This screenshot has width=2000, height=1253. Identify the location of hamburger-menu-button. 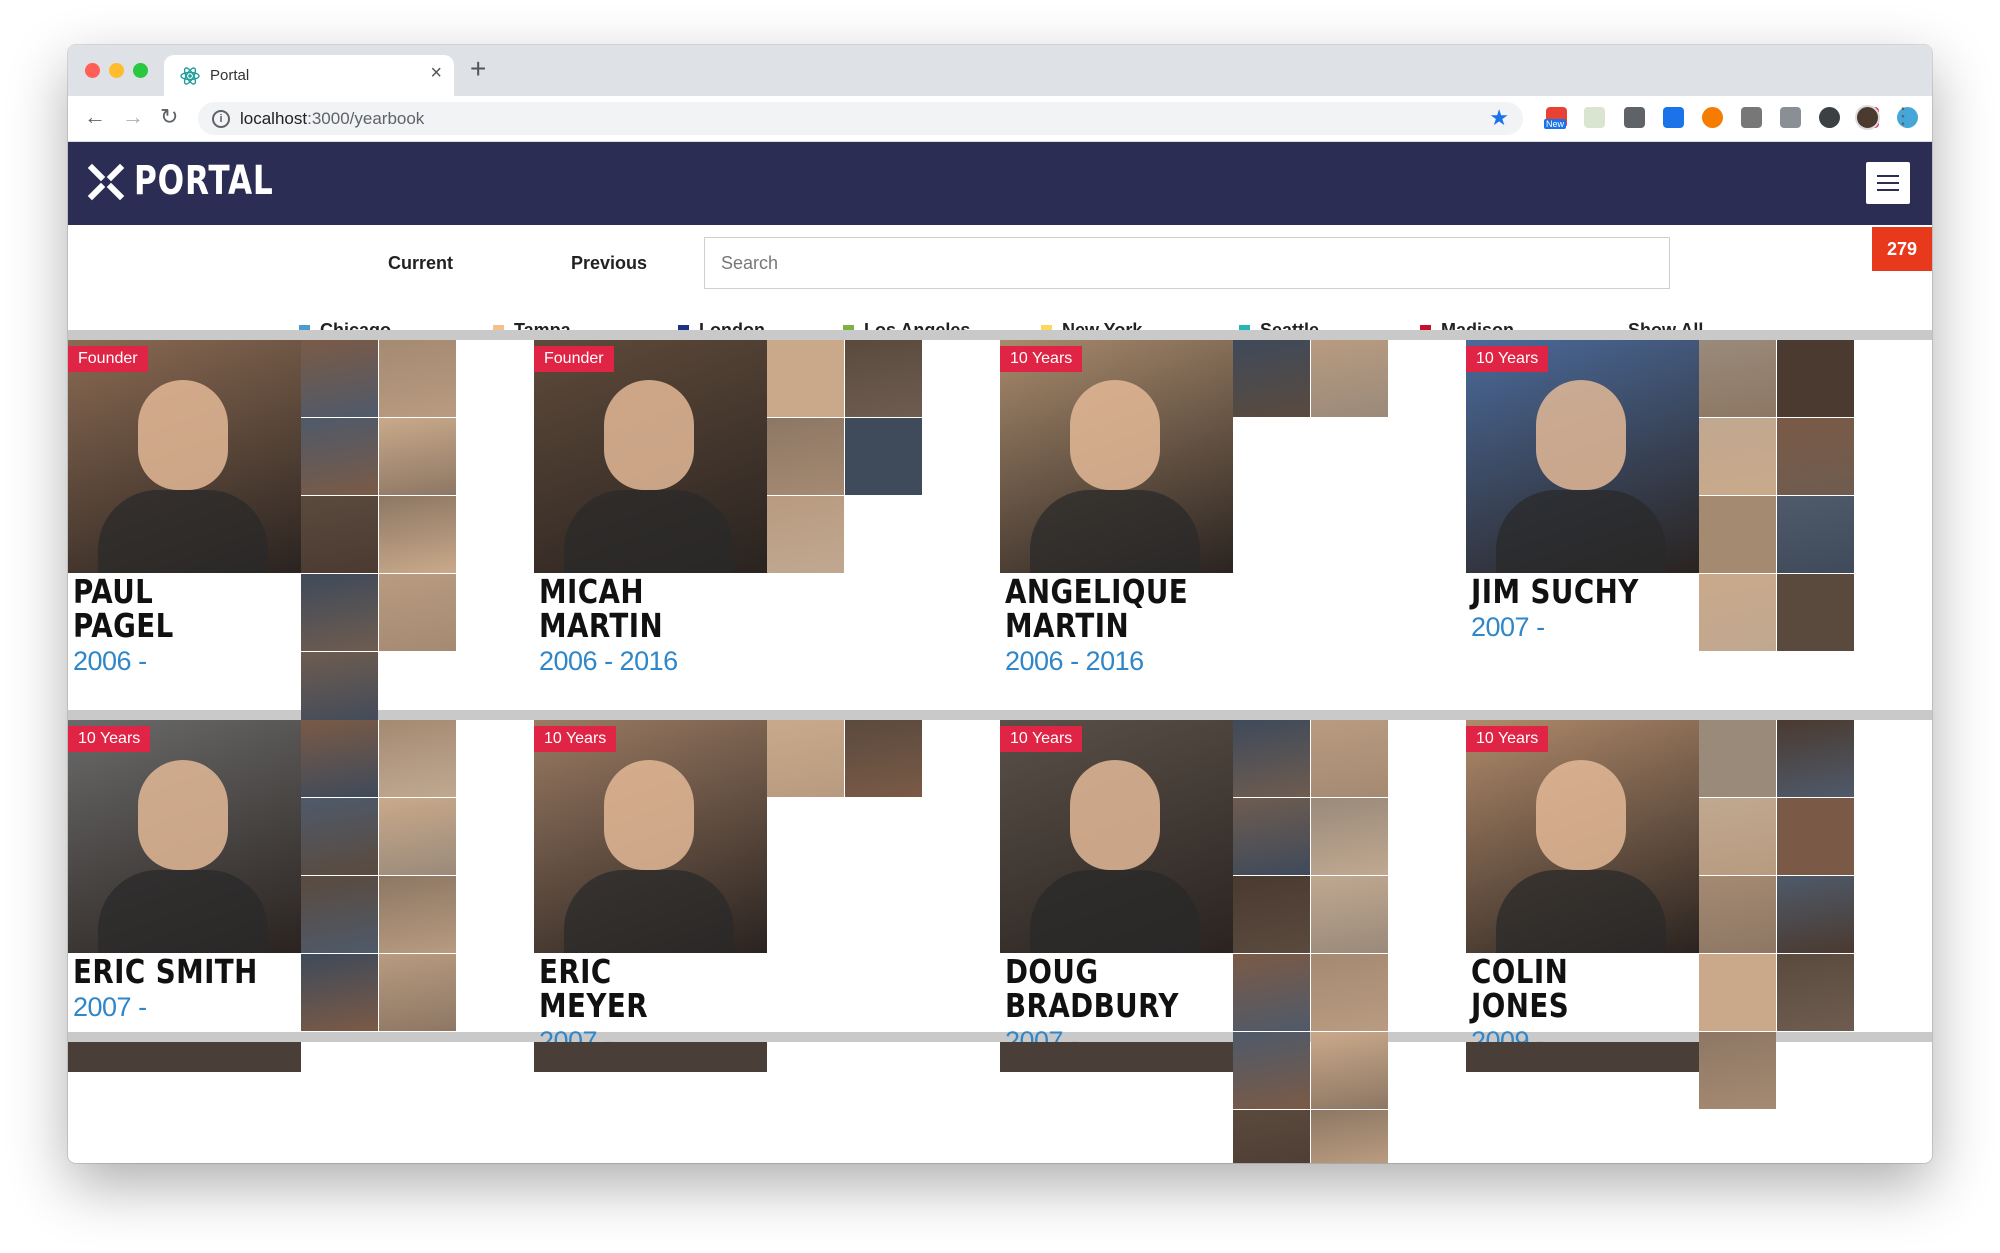
(1888, 183).